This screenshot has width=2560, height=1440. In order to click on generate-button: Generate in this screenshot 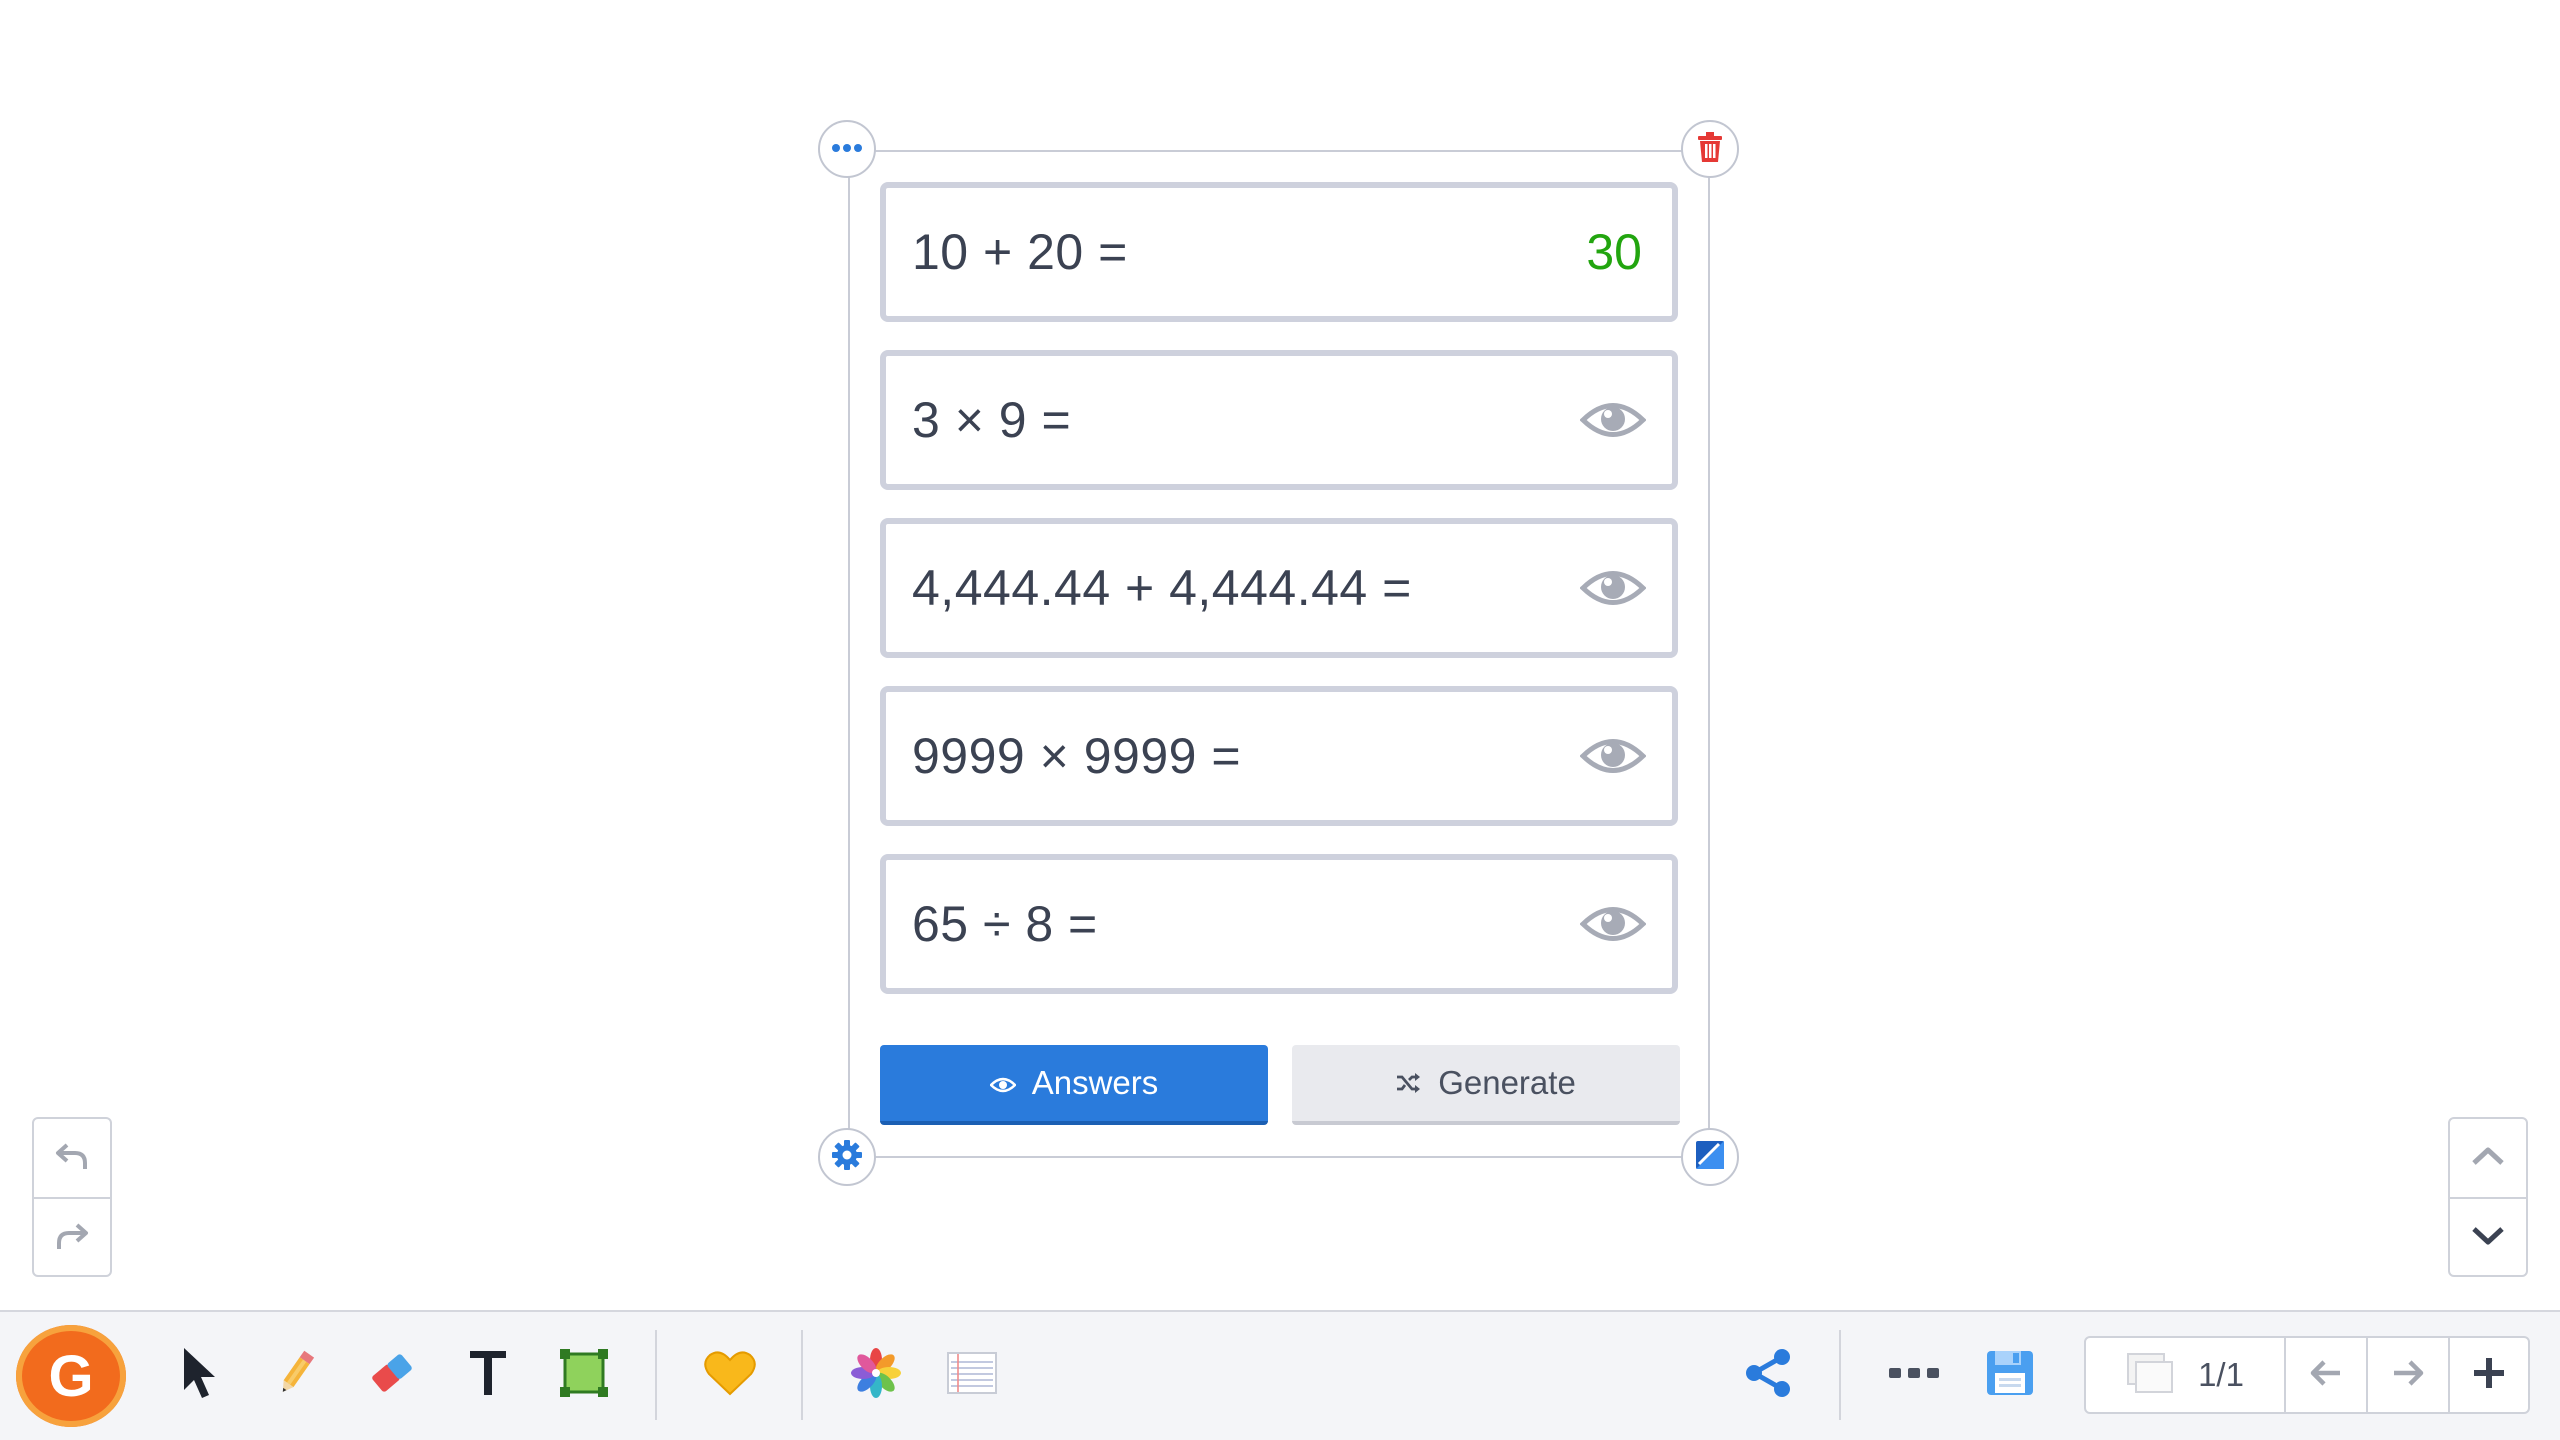, I will do `click(1486, 1085)`.